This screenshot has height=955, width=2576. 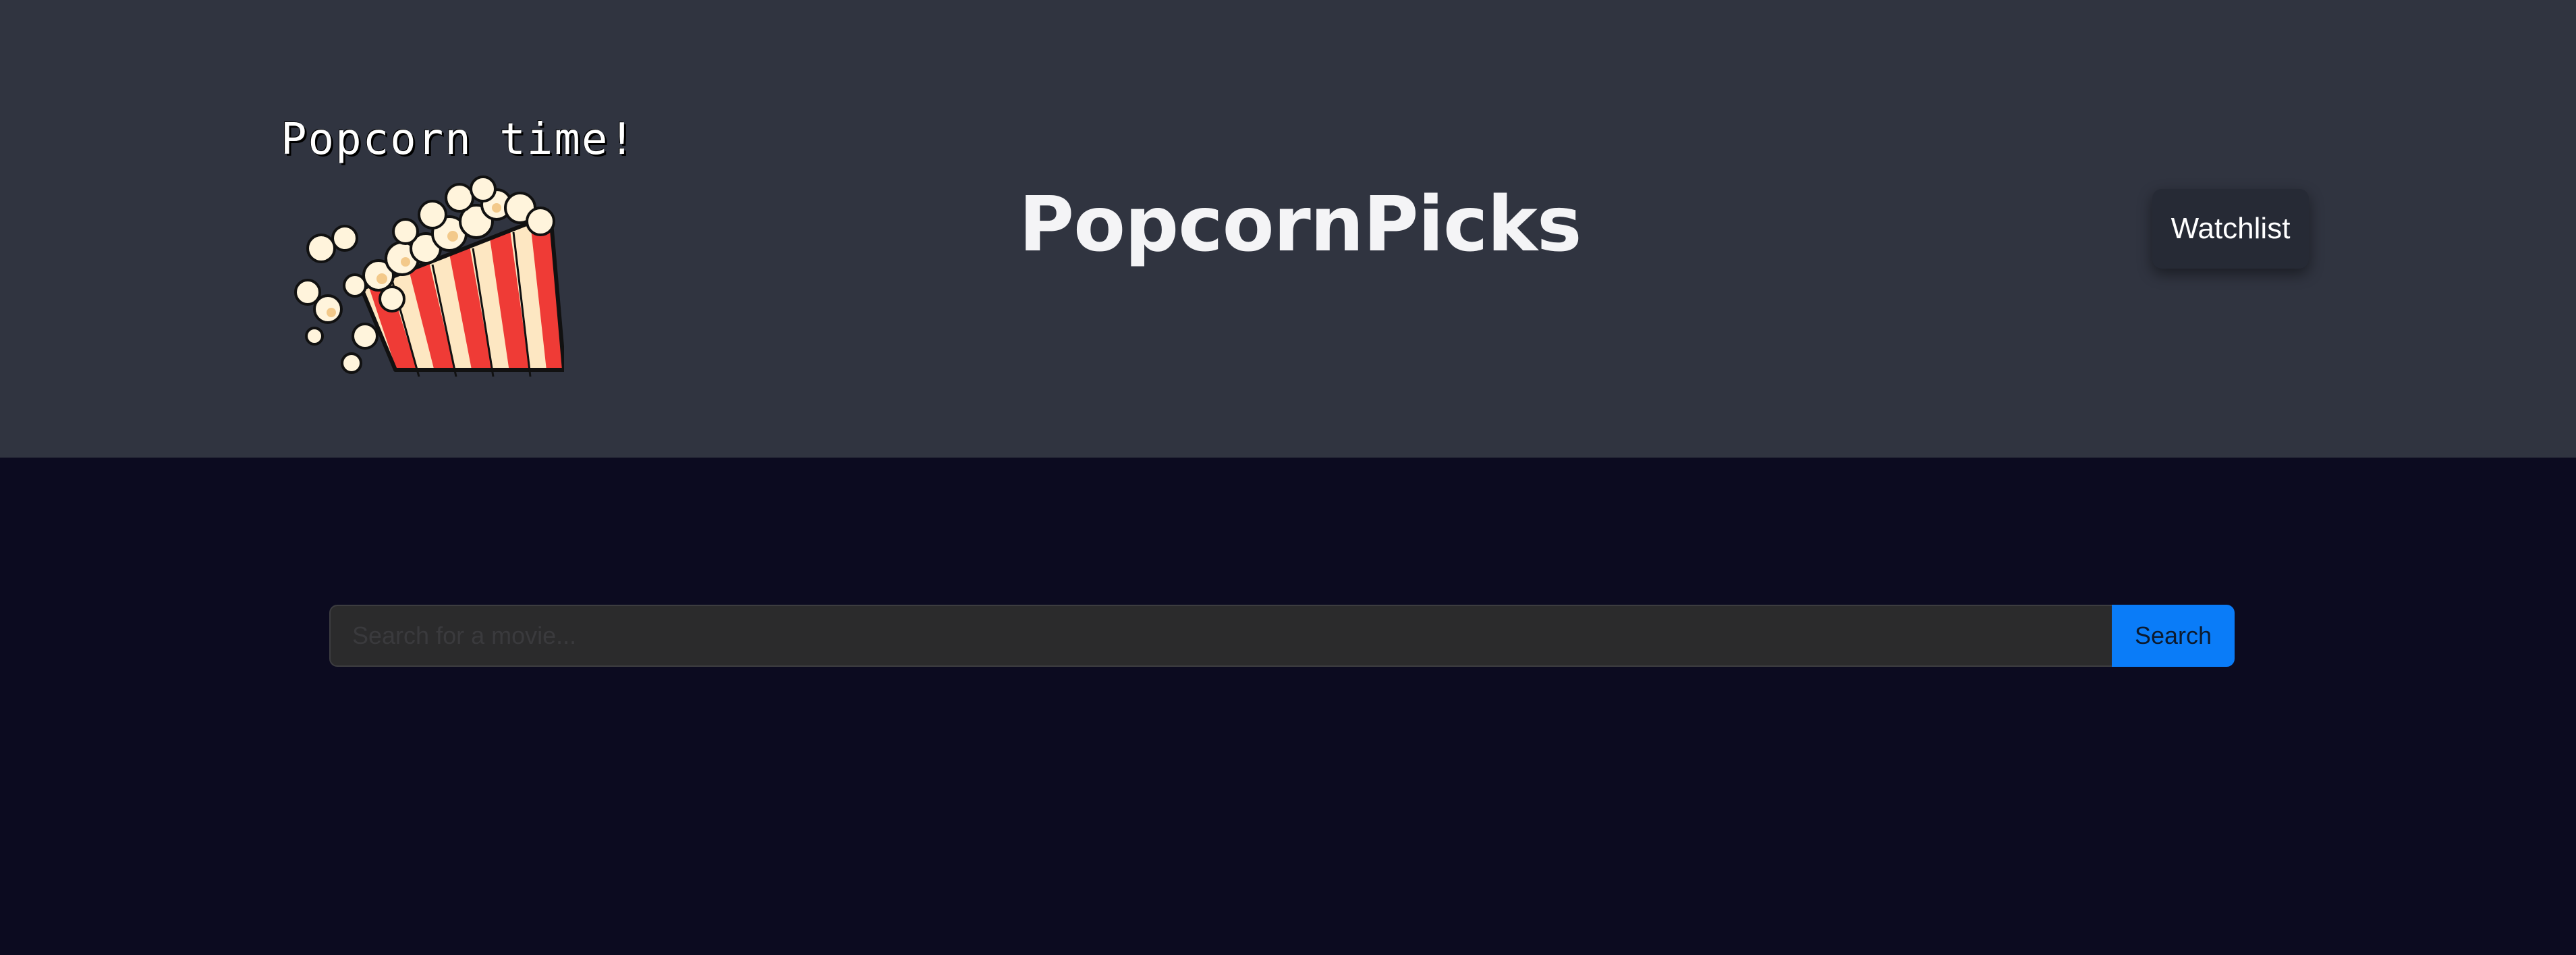 I want to click on logo: Popcorn time!, so click(x=458, y=250).